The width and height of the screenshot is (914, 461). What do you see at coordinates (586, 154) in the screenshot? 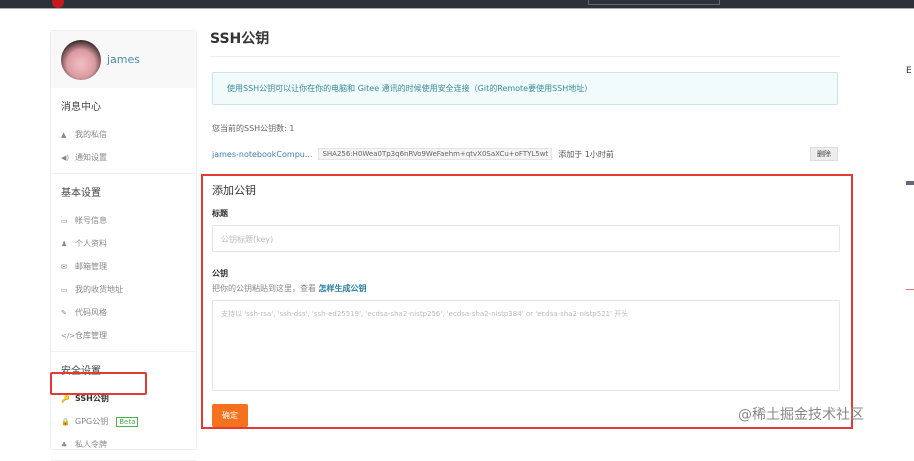
I see `key-added-time: 添加于 1小时前` at bounding box center [586, 154].